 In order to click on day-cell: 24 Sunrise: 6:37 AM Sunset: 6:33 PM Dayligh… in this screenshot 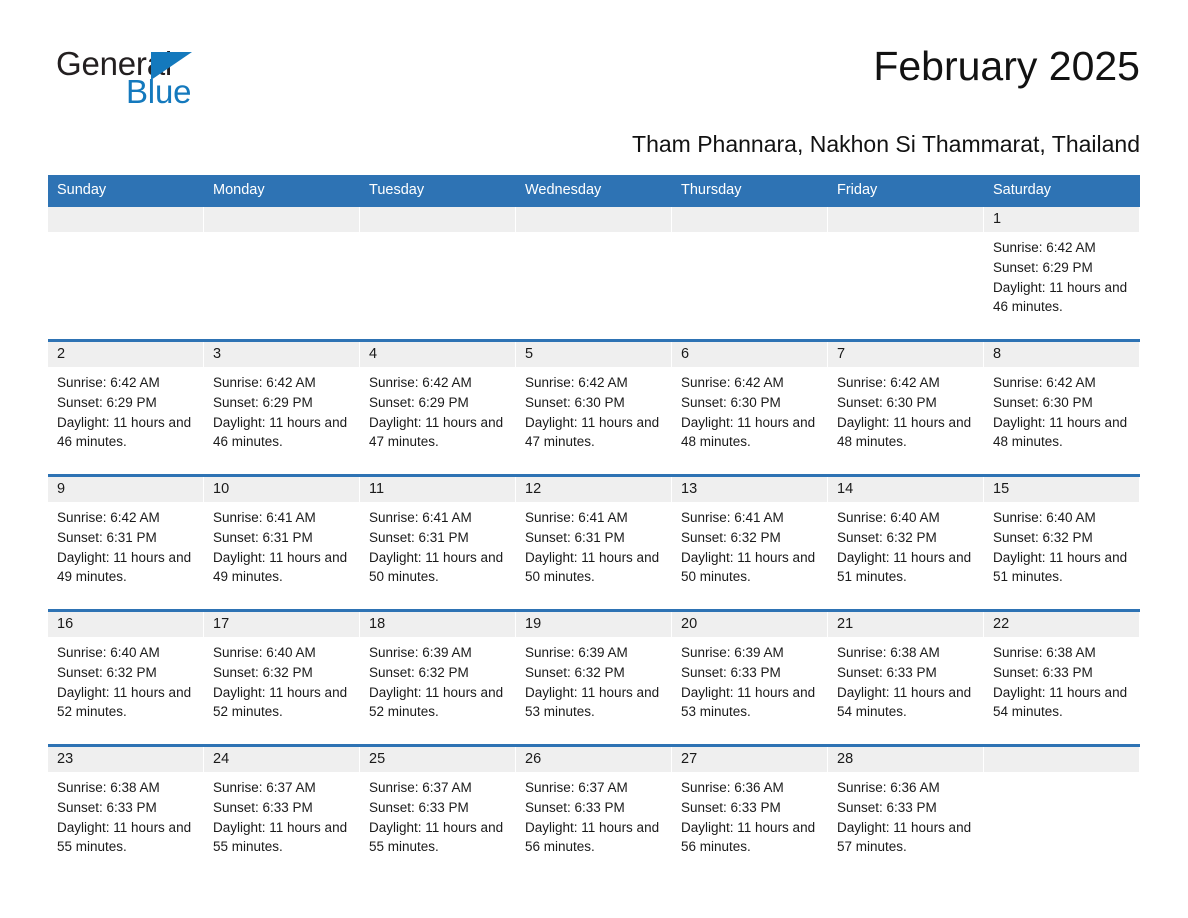, I will do `click(282, 803)`.